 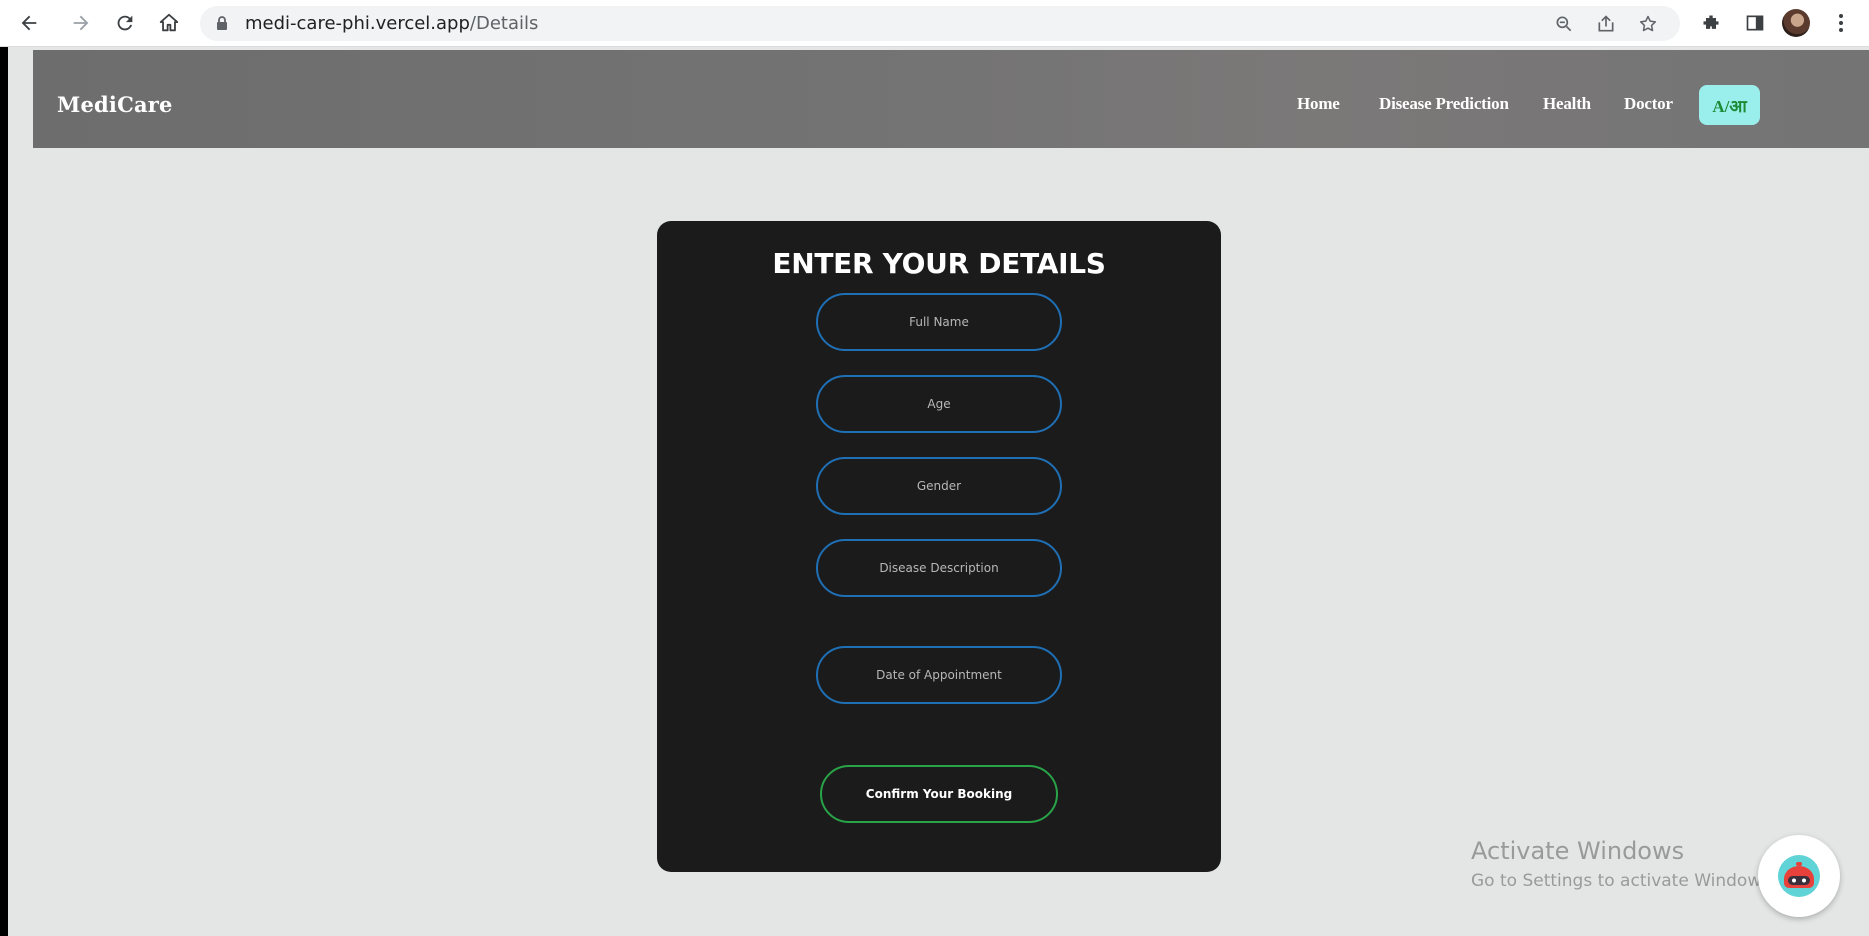 What do you see at coordinates (1578, 851) in the screenshot?
I see `watermark-title: Activate Windows` at bounding box center [1578, 851].